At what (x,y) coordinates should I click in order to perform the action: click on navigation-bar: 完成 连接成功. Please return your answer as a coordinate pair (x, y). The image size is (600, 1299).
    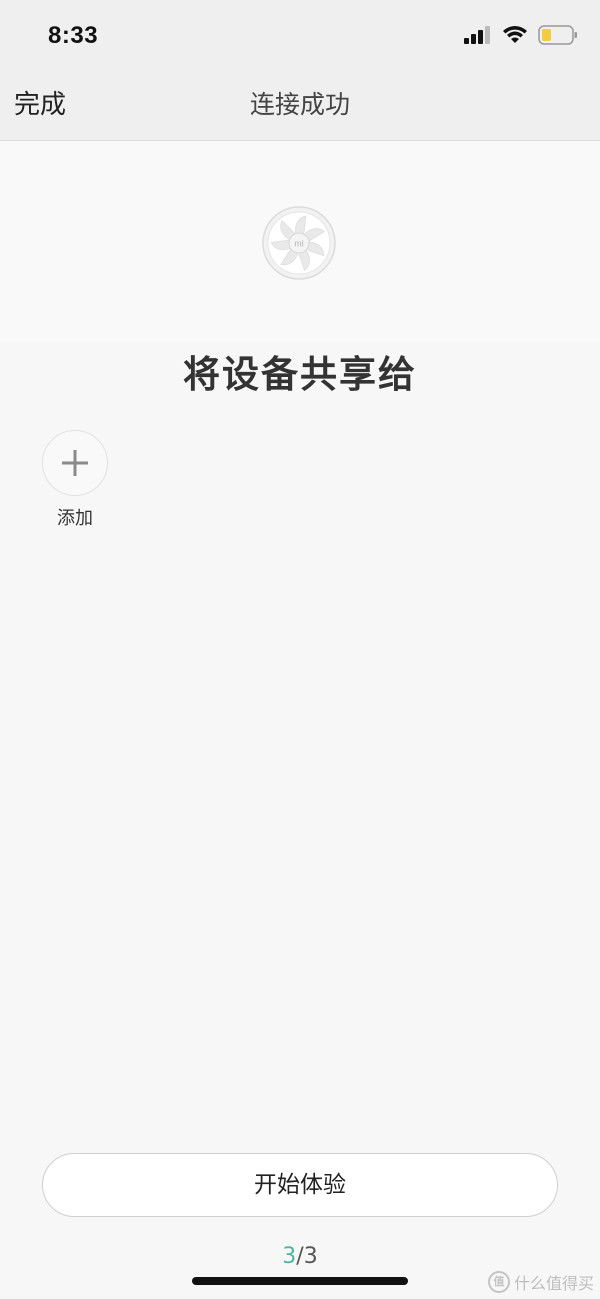
    Looking at the image, I should click on (300, 106).